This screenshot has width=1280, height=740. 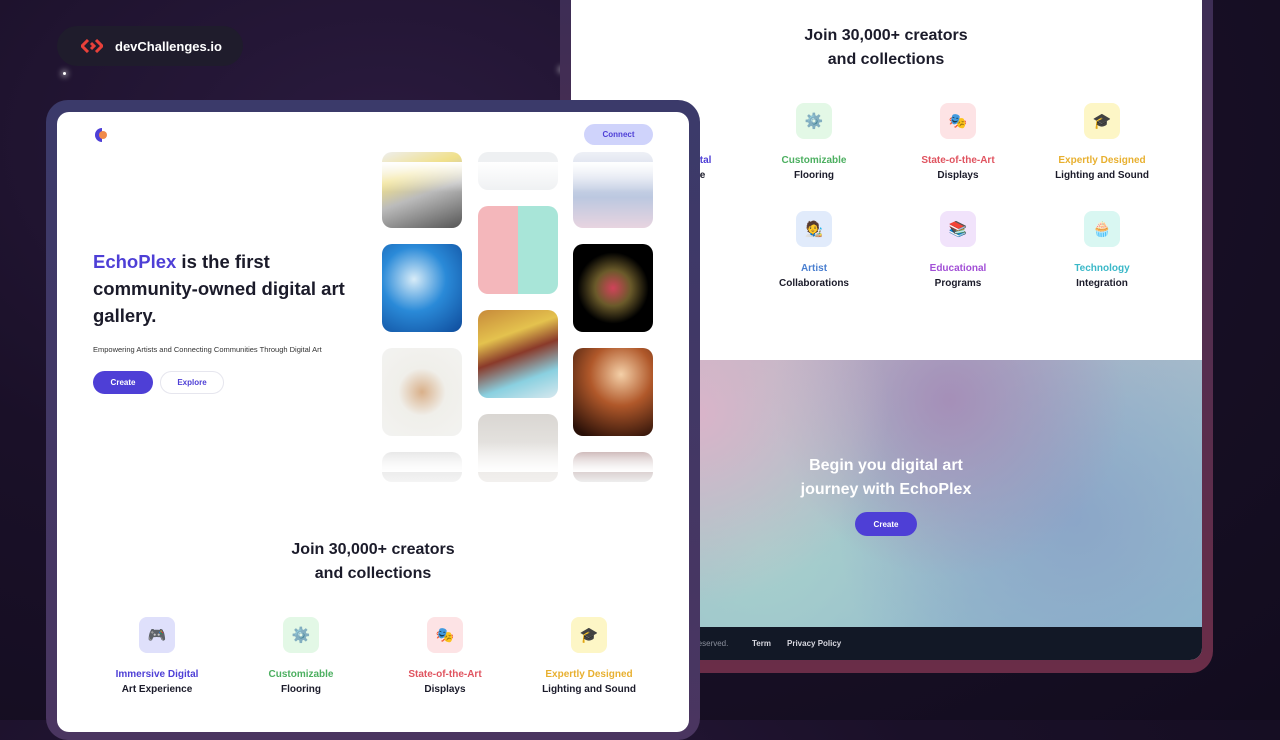 What do you see at coordinates (886, 524) in the screenshot?
I see `cta-create-button: Create` at bounding box center [886, 524].